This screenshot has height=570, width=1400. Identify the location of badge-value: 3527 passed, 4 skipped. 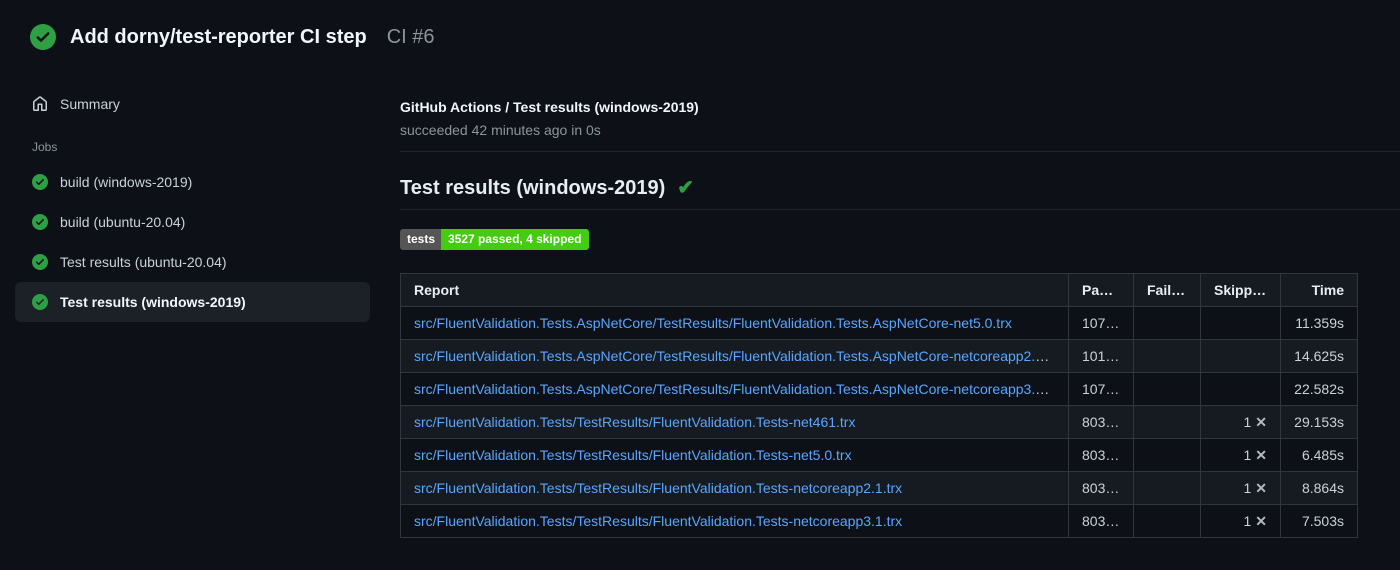
(515, 239).